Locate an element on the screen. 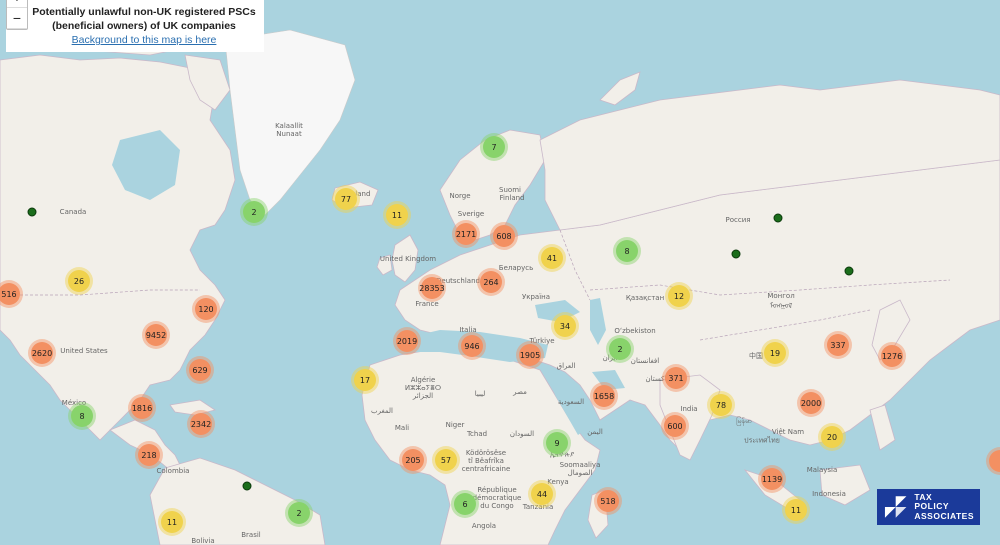 The width and height of the screenshot is (1000, 545). label-uk: United Kingdom is located at coordinates (408, 259).